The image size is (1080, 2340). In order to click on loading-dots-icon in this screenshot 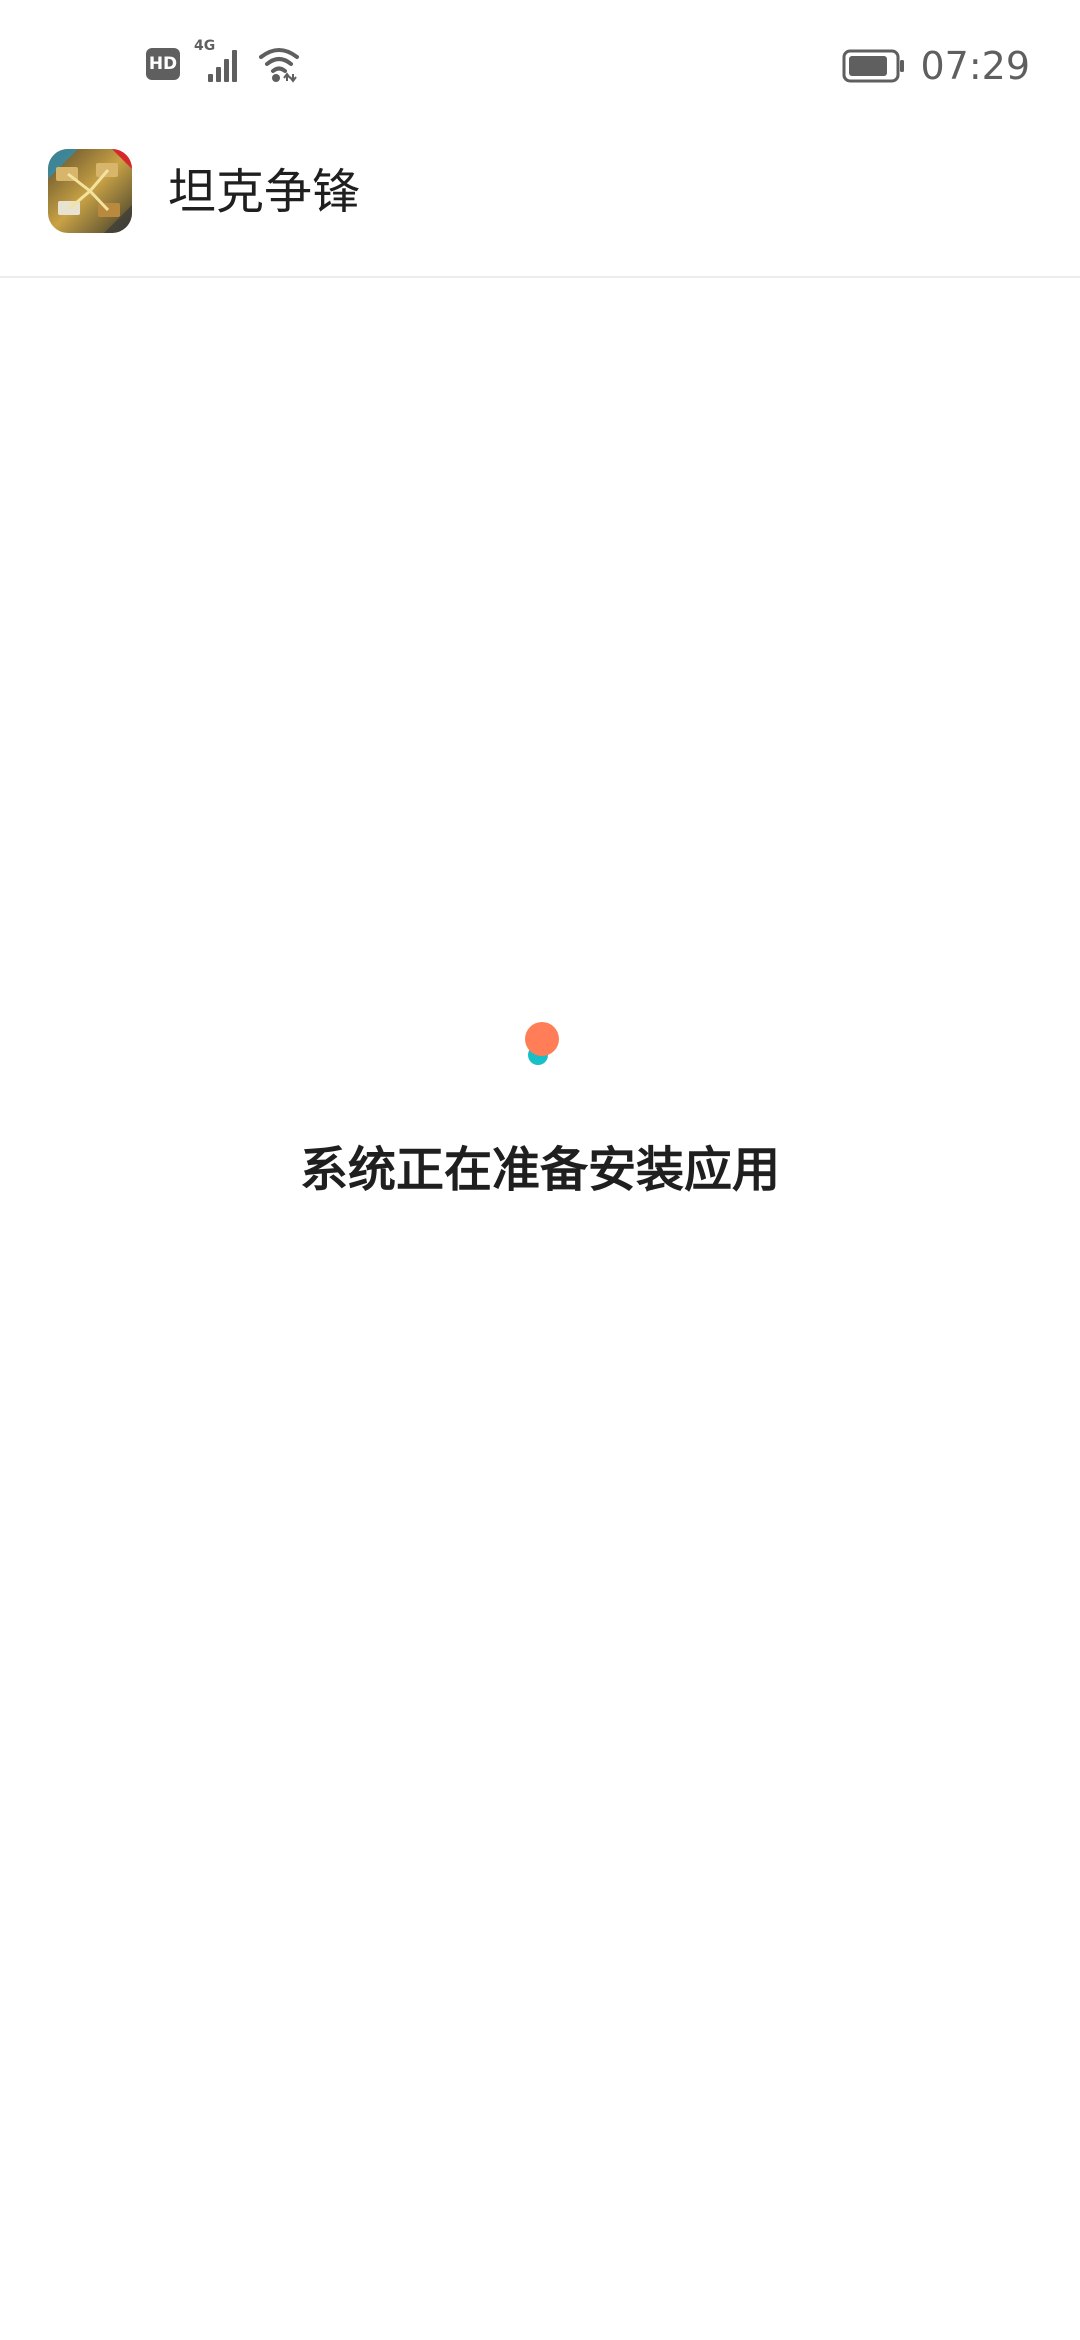, I will do `click(540, 1043)`.